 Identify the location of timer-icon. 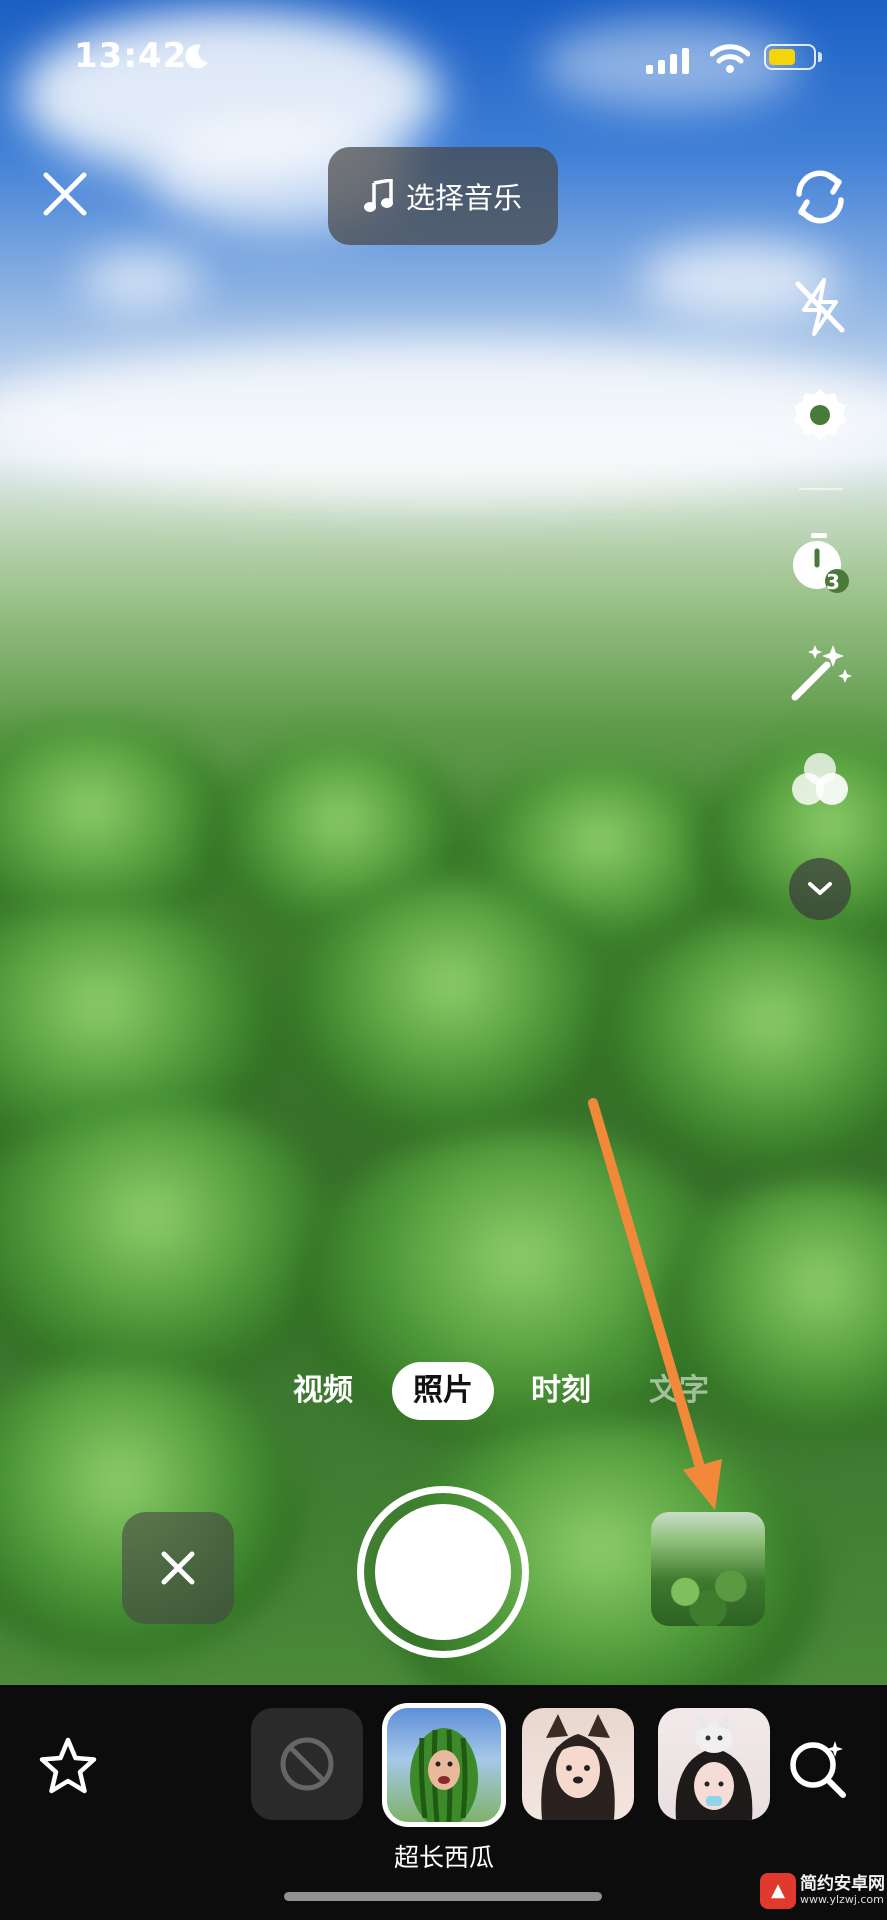
(821, 563).